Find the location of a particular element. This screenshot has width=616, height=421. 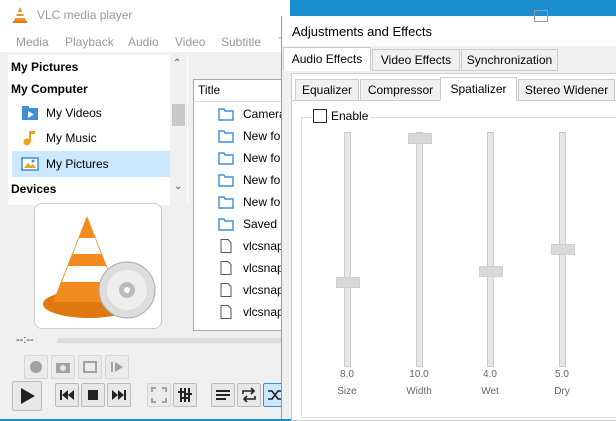

loop-ab-icon is located at coordinates (90, 367).